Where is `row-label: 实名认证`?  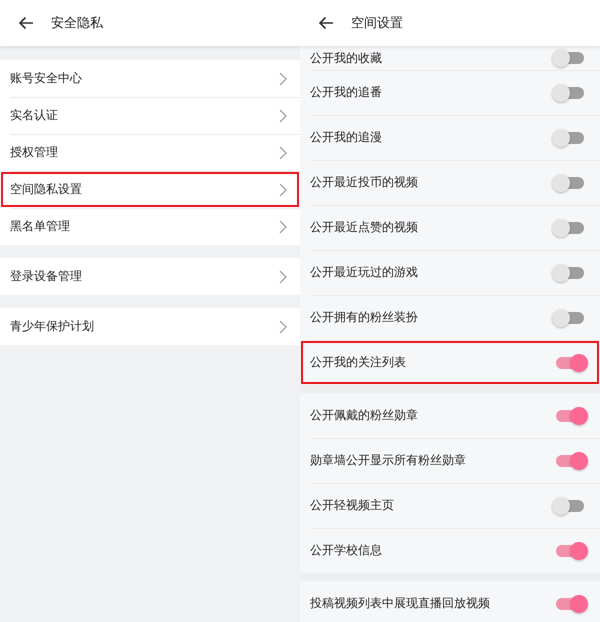
row-label: 实名认证 is located at coordinates (34, 115).